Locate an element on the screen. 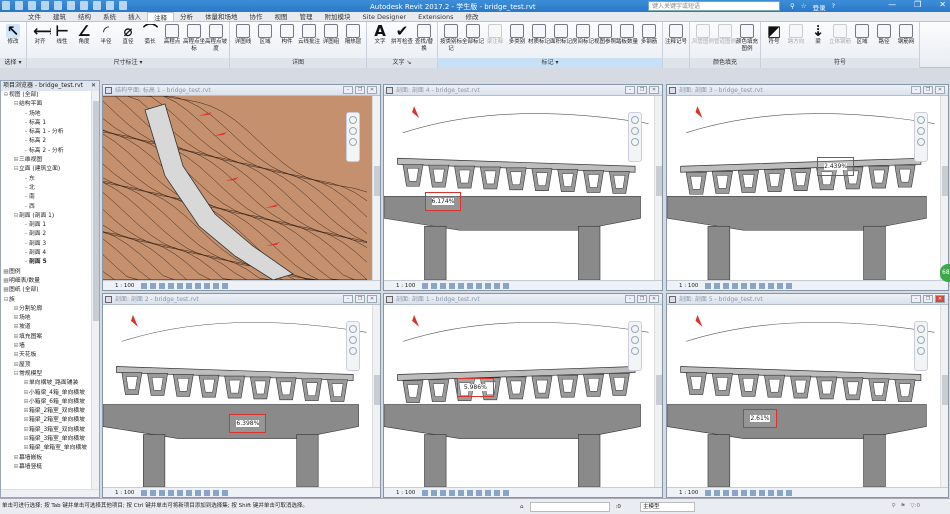 The width and height of the screenshot is (950, 514). tab-11: 附加模块 is located at coordinates (338, 16).